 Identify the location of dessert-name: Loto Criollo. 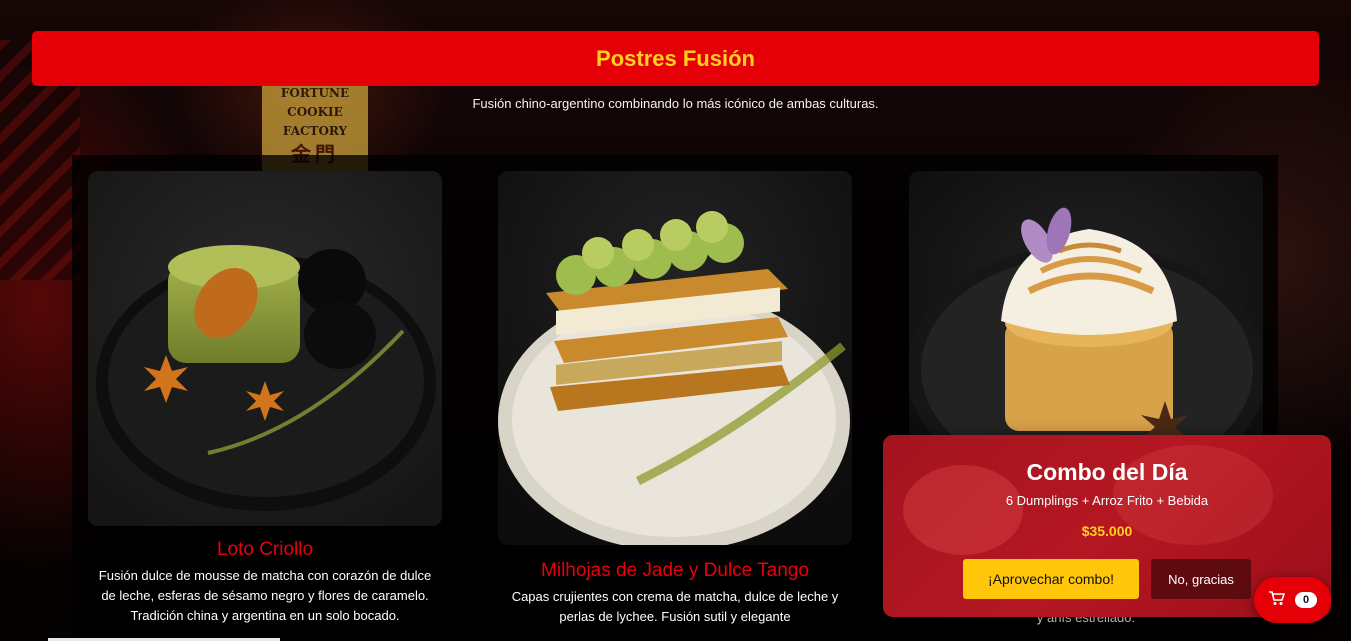
(265, 549).